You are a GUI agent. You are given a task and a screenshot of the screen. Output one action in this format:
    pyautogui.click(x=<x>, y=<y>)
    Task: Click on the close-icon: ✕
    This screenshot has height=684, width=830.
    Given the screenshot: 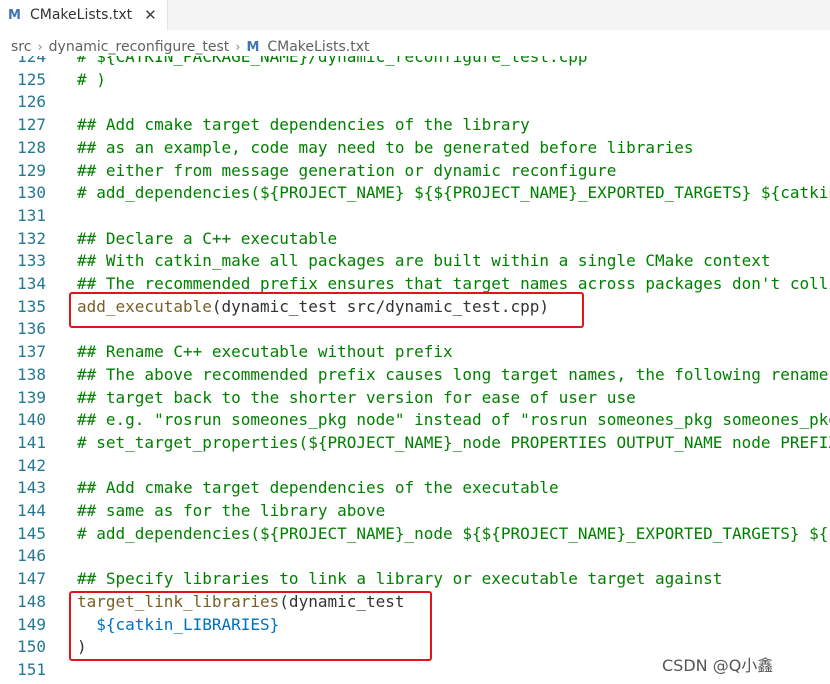 What is the action you would take?
    pyautogui.click(x=150, y=15)
    